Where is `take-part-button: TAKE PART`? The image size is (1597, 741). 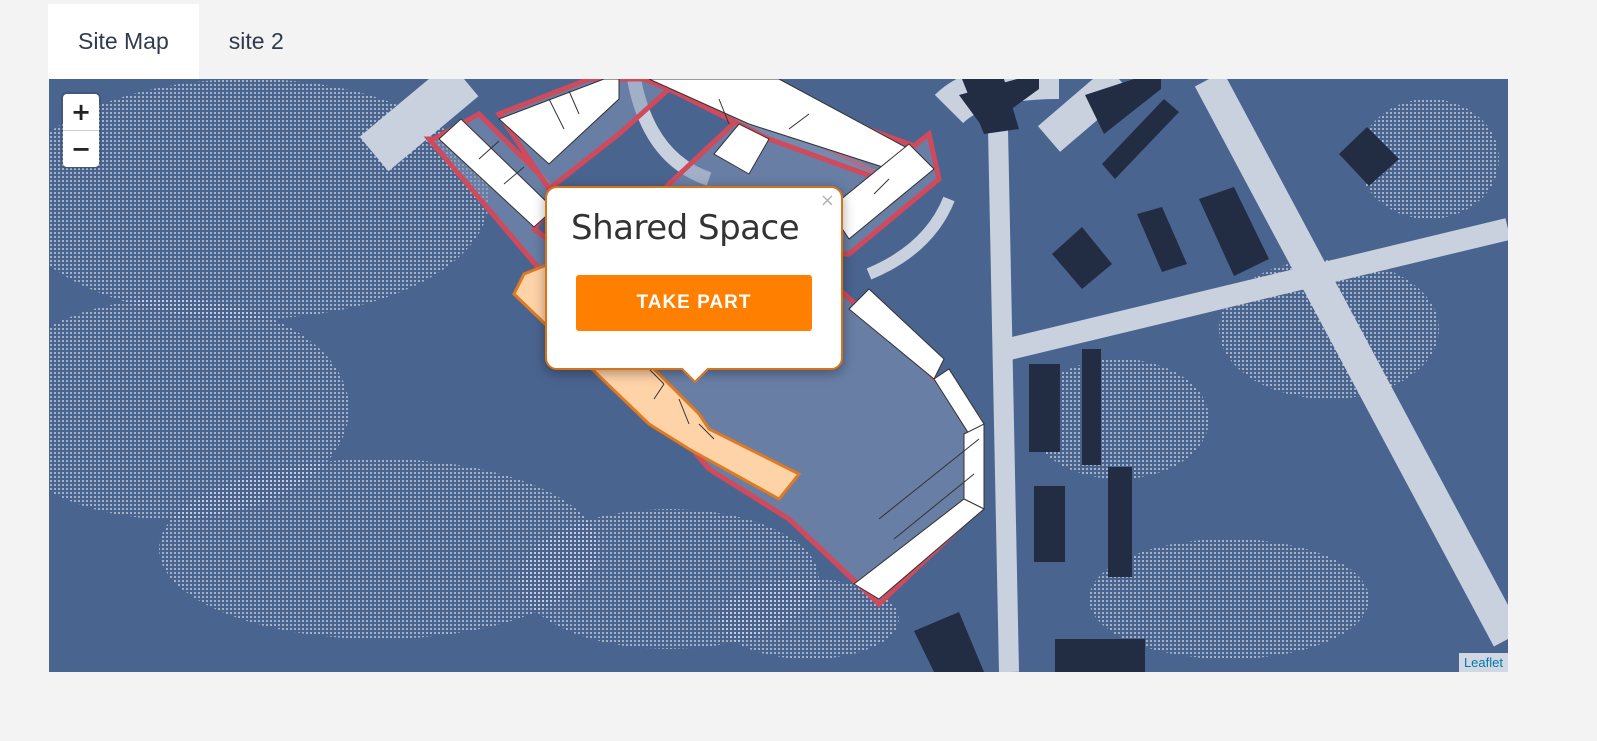
take-part-button: TAKE PART is located at coordinates (694, 303).